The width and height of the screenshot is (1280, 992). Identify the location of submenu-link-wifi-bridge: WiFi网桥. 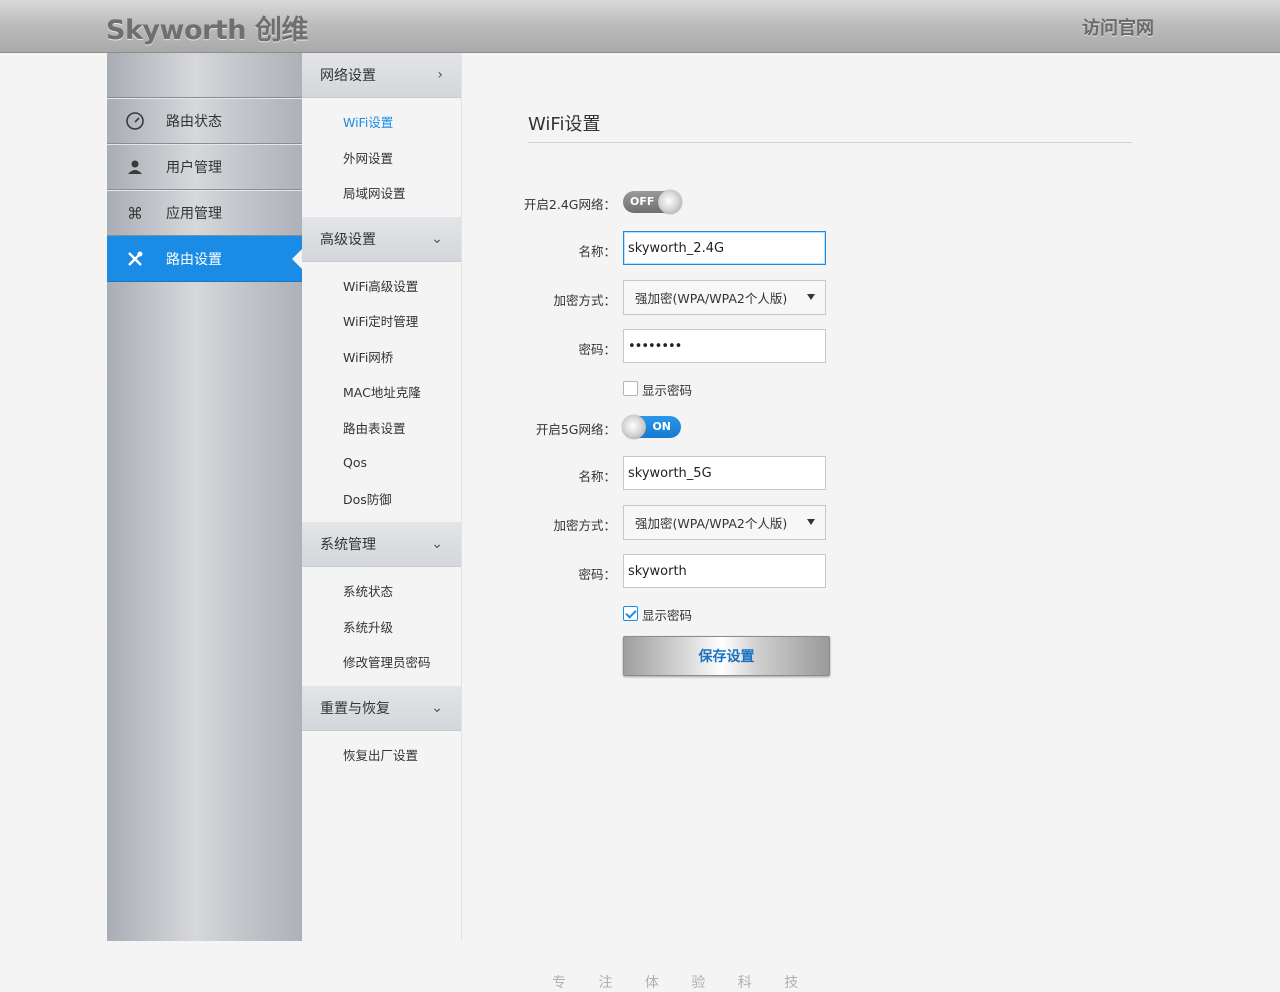
(381, 357).